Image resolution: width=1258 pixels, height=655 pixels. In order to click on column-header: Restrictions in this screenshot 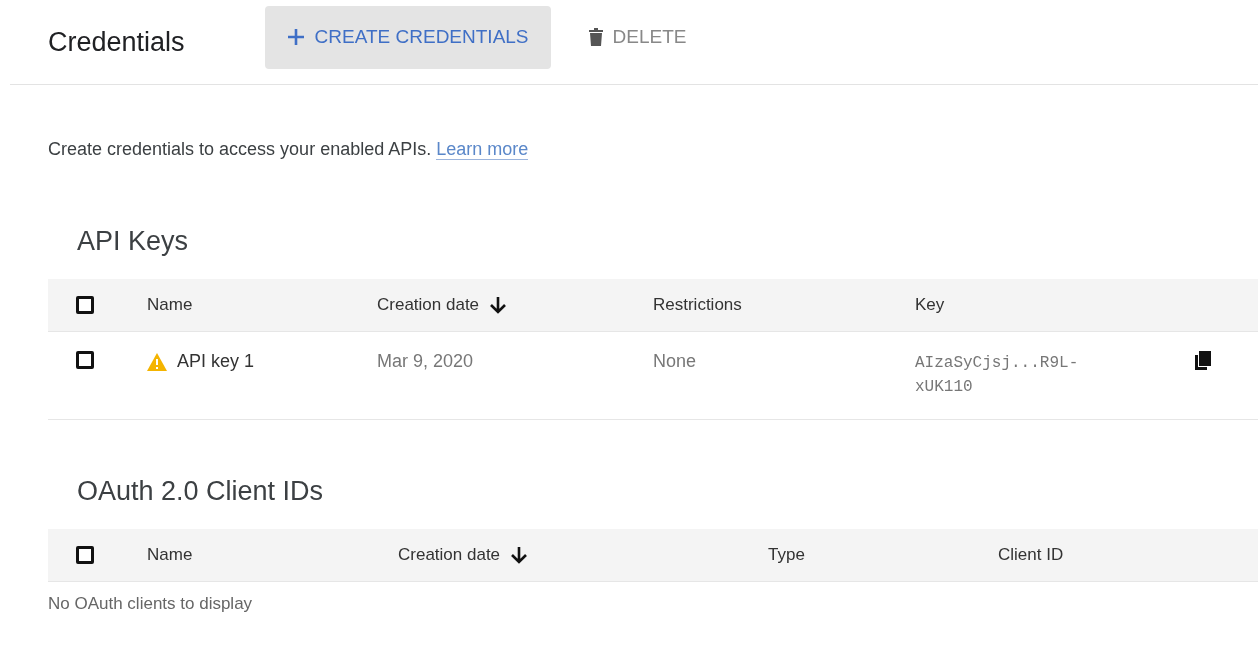, I will do `click(784, 305)`.